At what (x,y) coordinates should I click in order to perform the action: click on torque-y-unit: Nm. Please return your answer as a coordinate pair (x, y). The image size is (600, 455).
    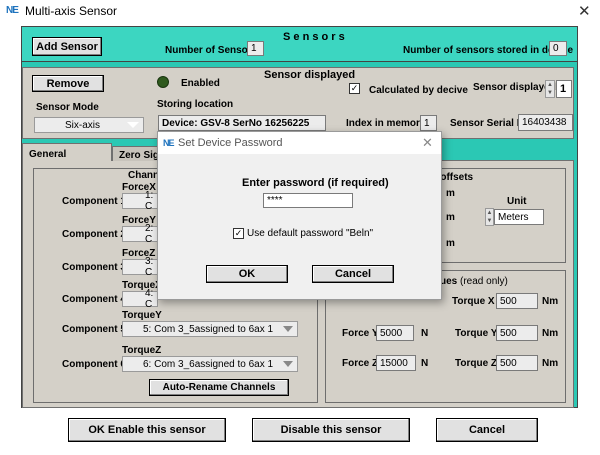
    Looking at the image, I should click on (550, 333).